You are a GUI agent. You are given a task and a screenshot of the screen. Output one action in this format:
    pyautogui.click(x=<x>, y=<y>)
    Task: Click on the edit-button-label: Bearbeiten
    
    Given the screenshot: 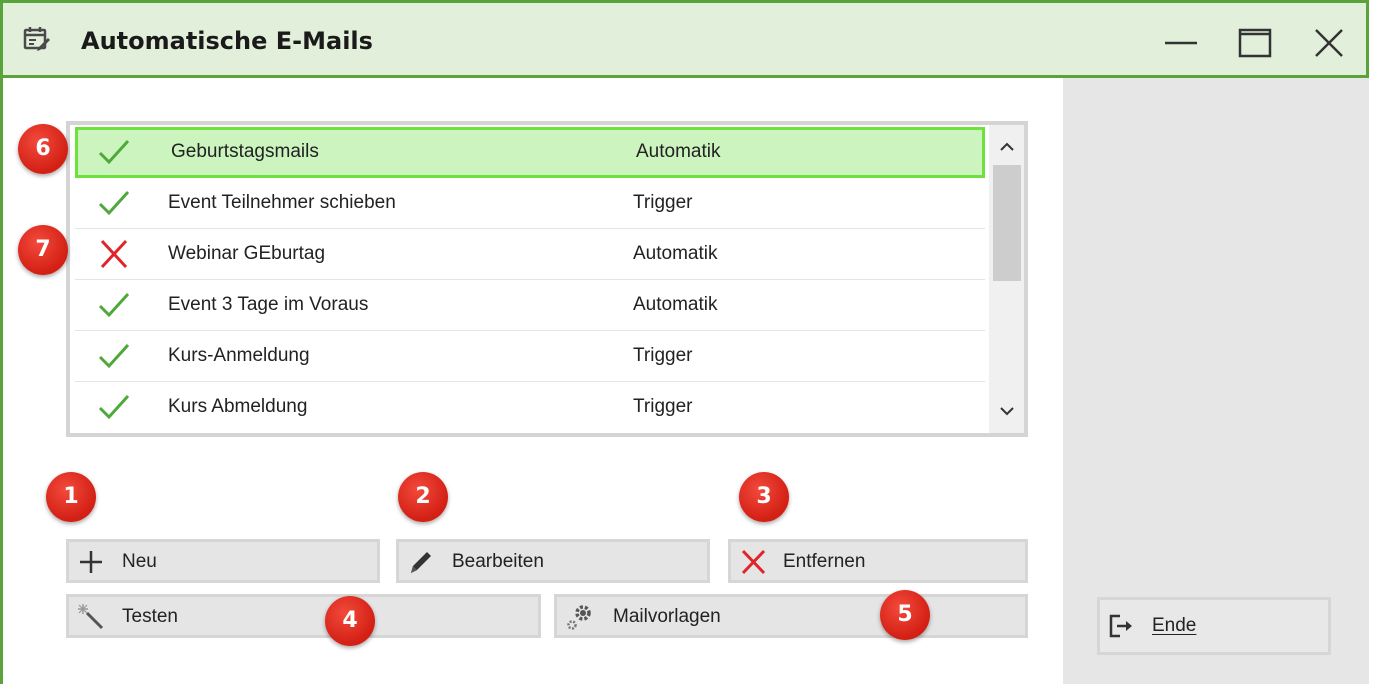 What is the action you would take?
    pyautogui.click(x=498, y=561)
    